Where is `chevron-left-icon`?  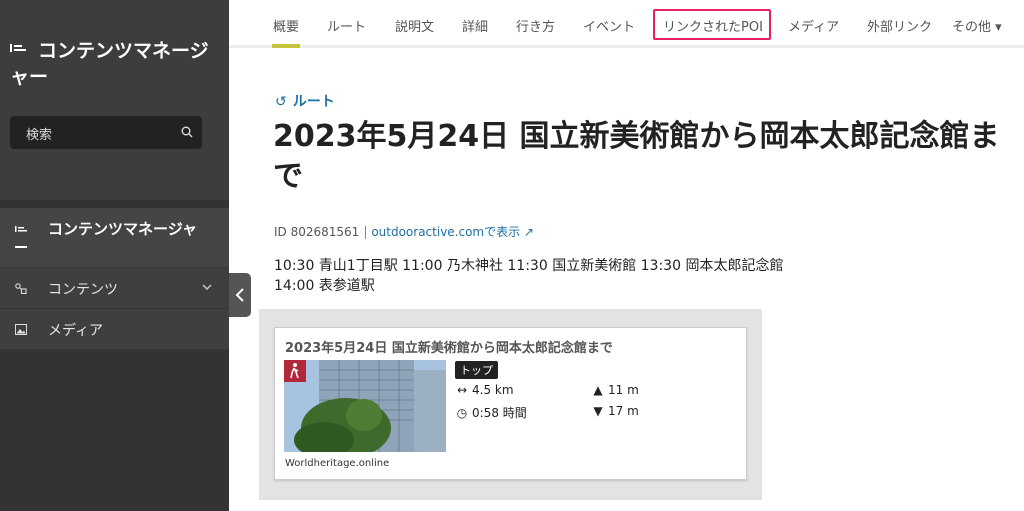
chevron-left-icon is located at coordinates (239, 295).